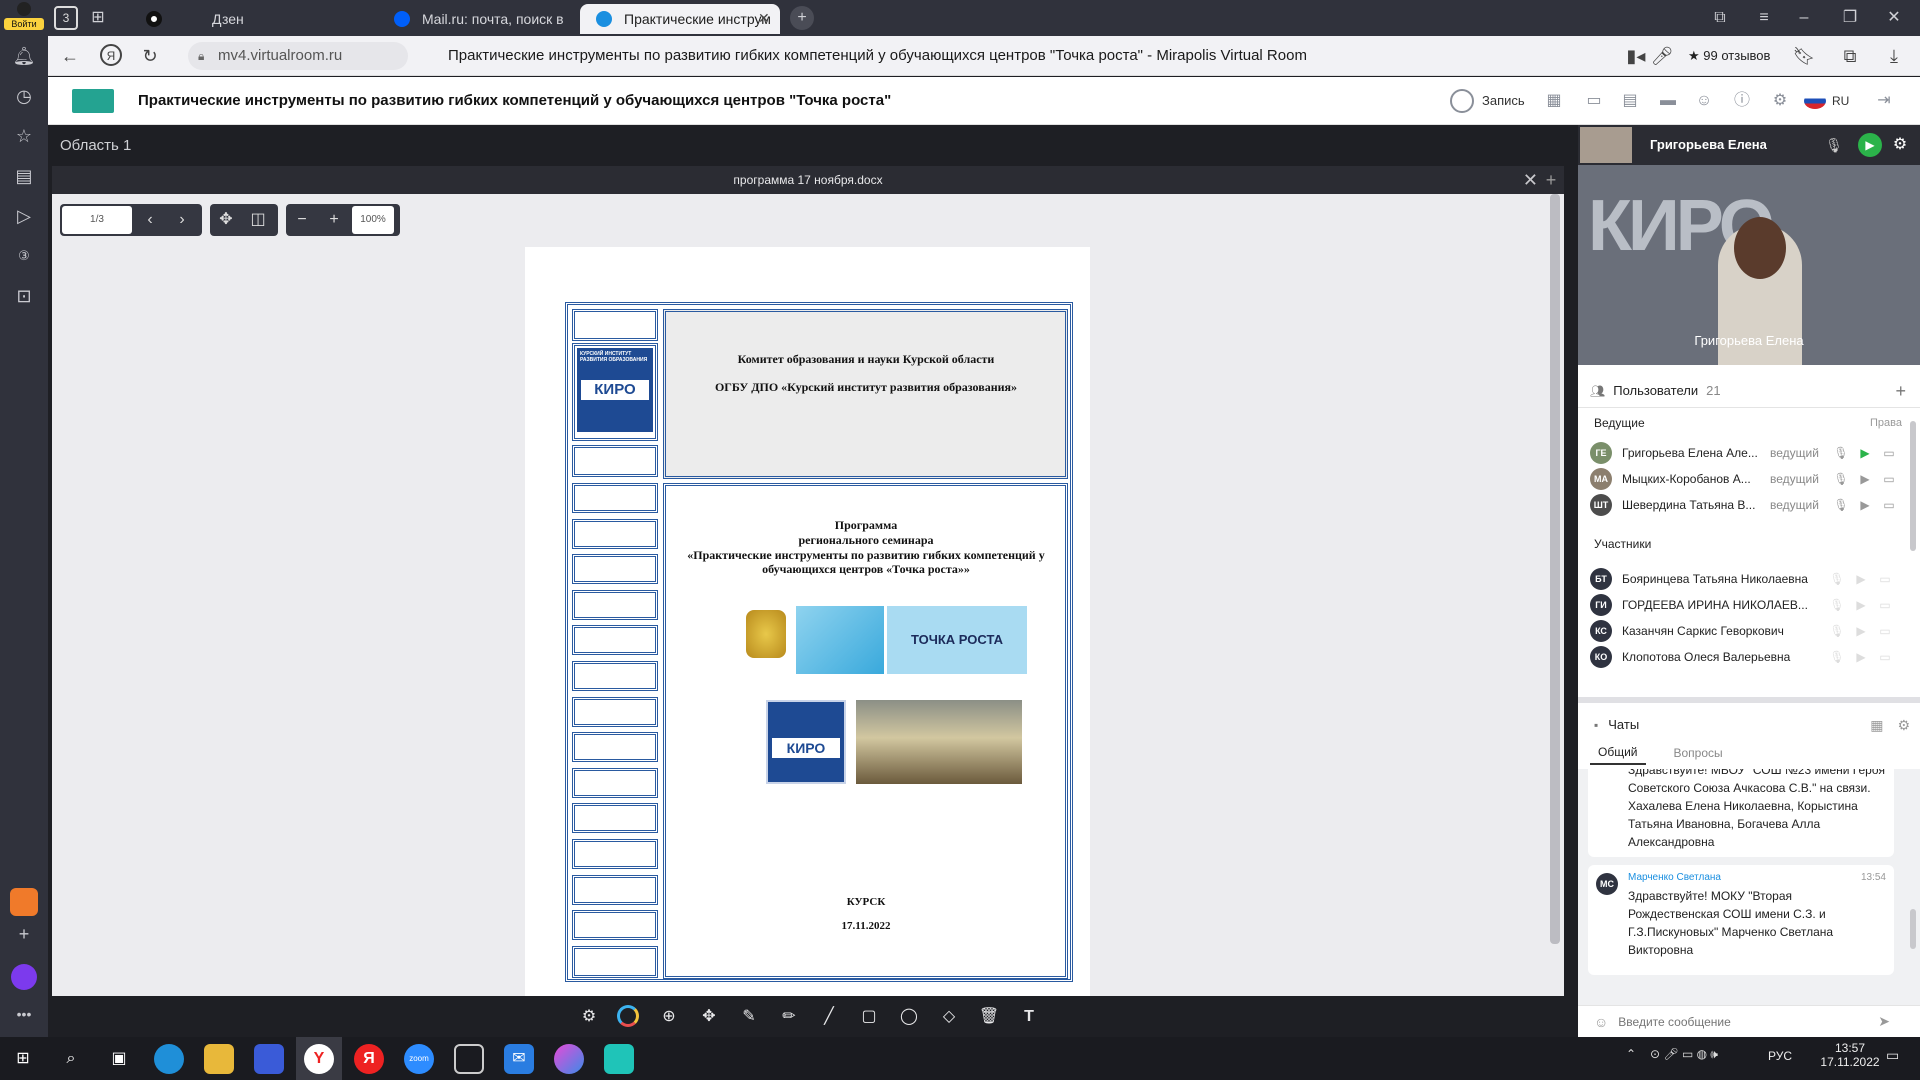  Describe the element at coordinates (1748, 453) in the screenshot. I see `host-row: ГЕ Григорьева Елена Але... ведущий 🎙︎ ▶ ▭` at that location.